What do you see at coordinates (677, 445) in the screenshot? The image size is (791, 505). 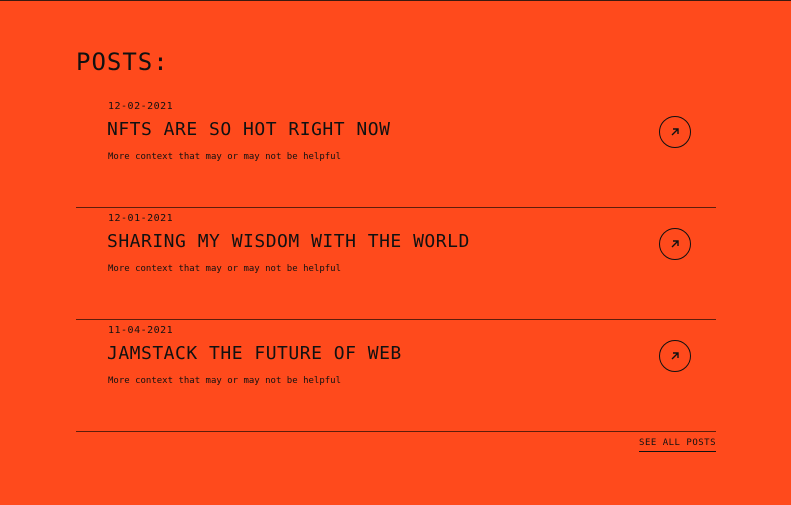 I see `see-all-posts-link: SEE ALL POSTS` at bounding box center [677, 445].